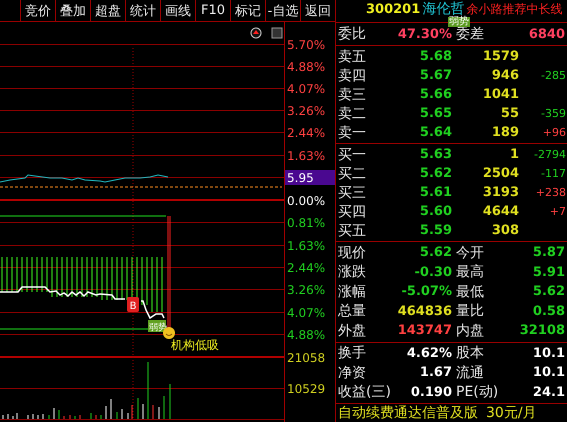 The height and width of the screenshot is (422, 567). Describe the element at coordinates (548, 311) in the screenshot. I see `stat-value: 0.58` at that location.